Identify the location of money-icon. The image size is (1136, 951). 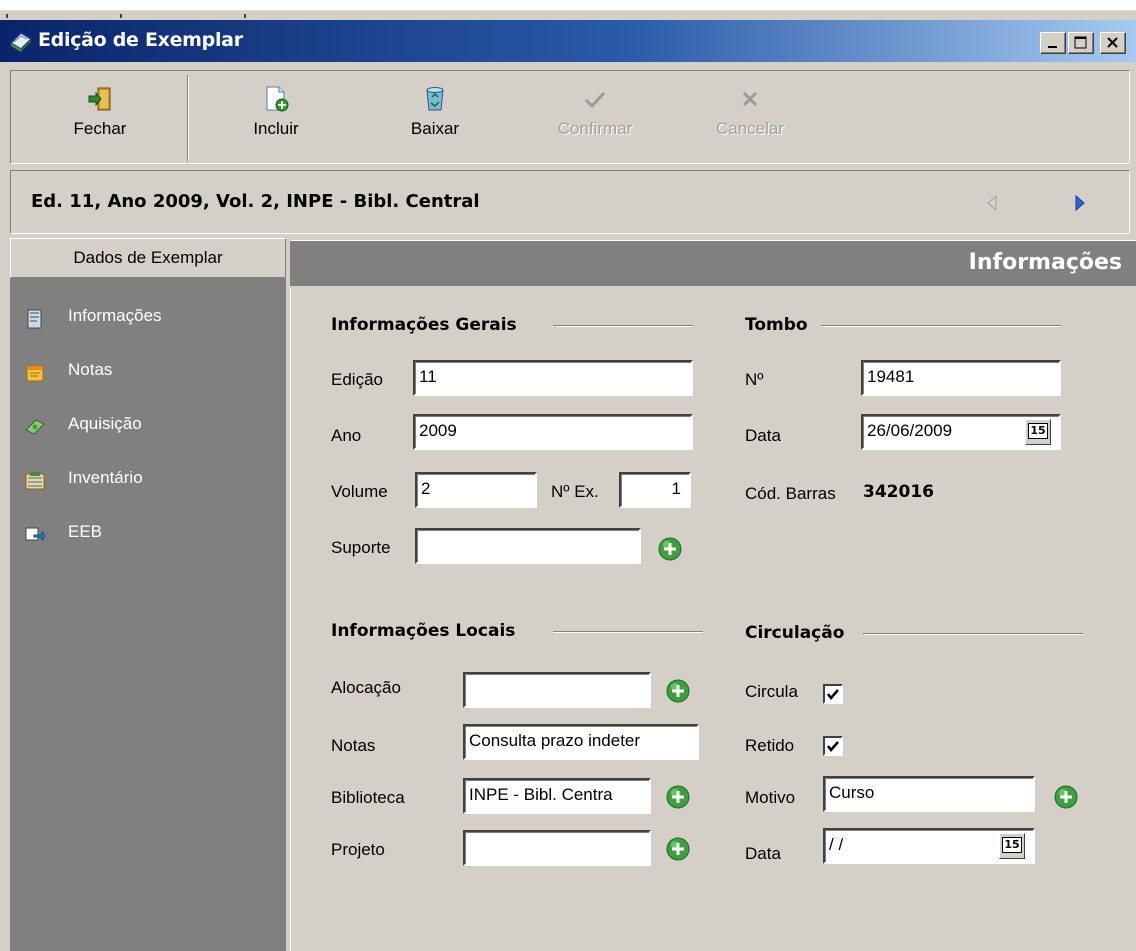
(35, 427).